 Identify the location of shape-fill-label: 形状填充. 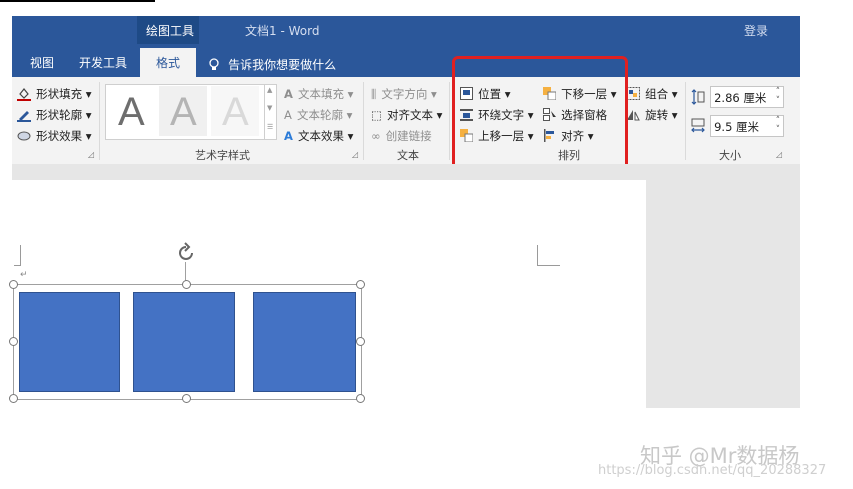
(59, 94).